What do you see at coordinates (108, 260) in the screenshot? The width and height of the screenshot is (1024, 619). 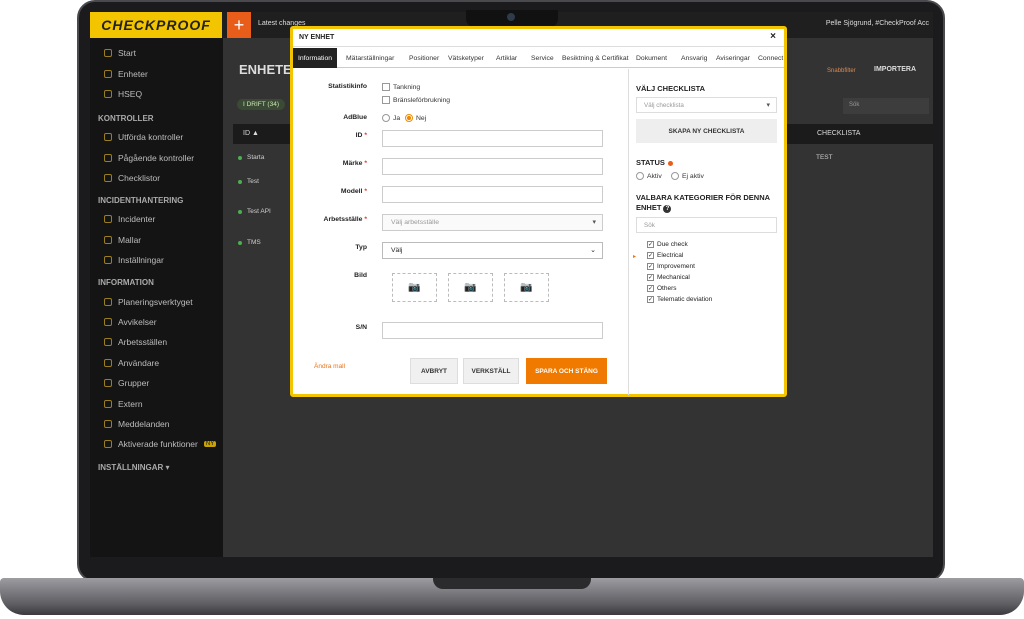 I see `gear-icon` at bounding box center [108, 260].